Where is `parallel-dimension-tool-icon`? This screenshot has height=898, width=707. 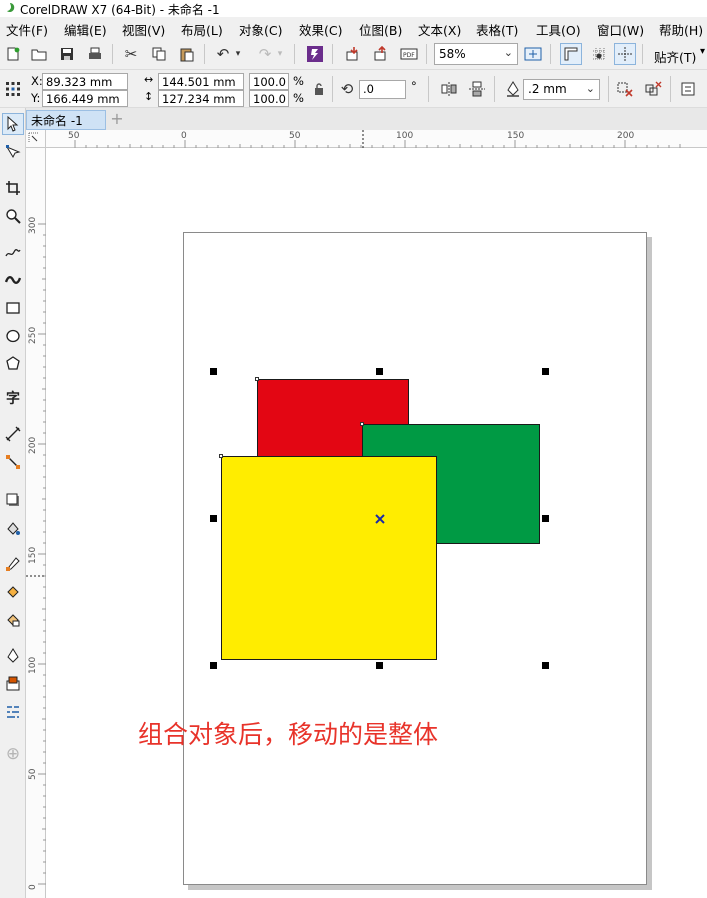
parallel-dimension-tool-icon is located at coordinates (13, 434).